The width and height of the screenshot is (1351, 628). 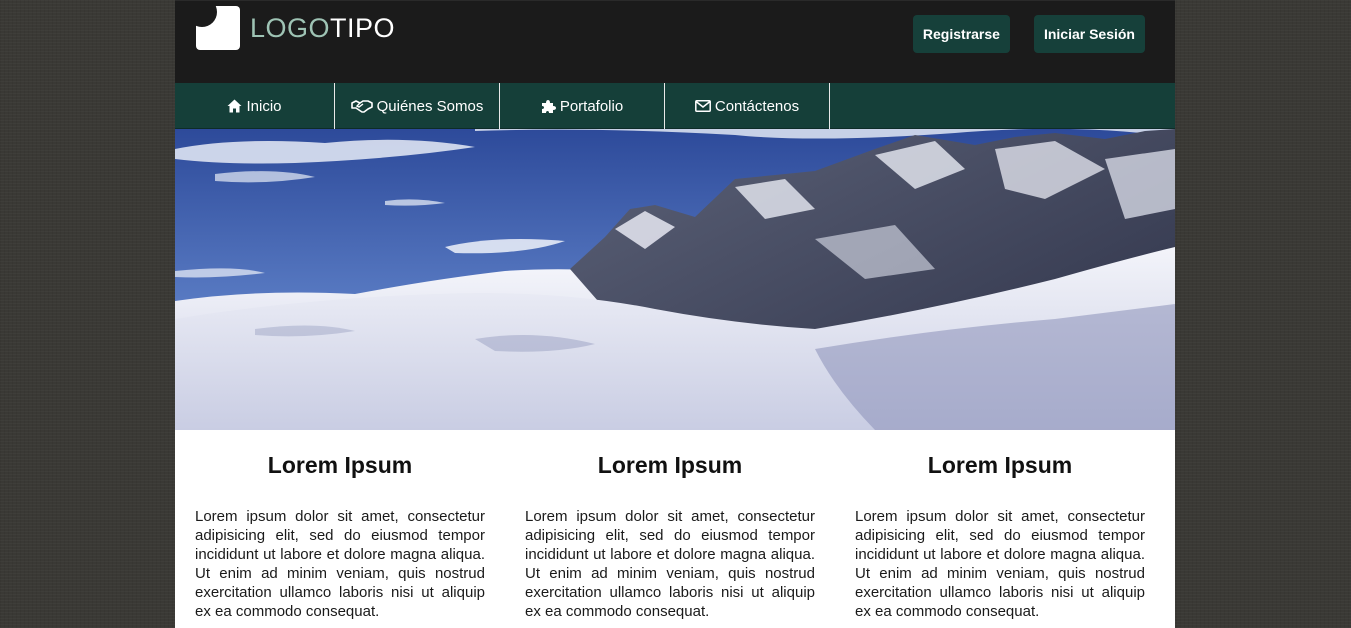 I want to click on logo-text: LOGOTIPO, so click(x=322, y=28).